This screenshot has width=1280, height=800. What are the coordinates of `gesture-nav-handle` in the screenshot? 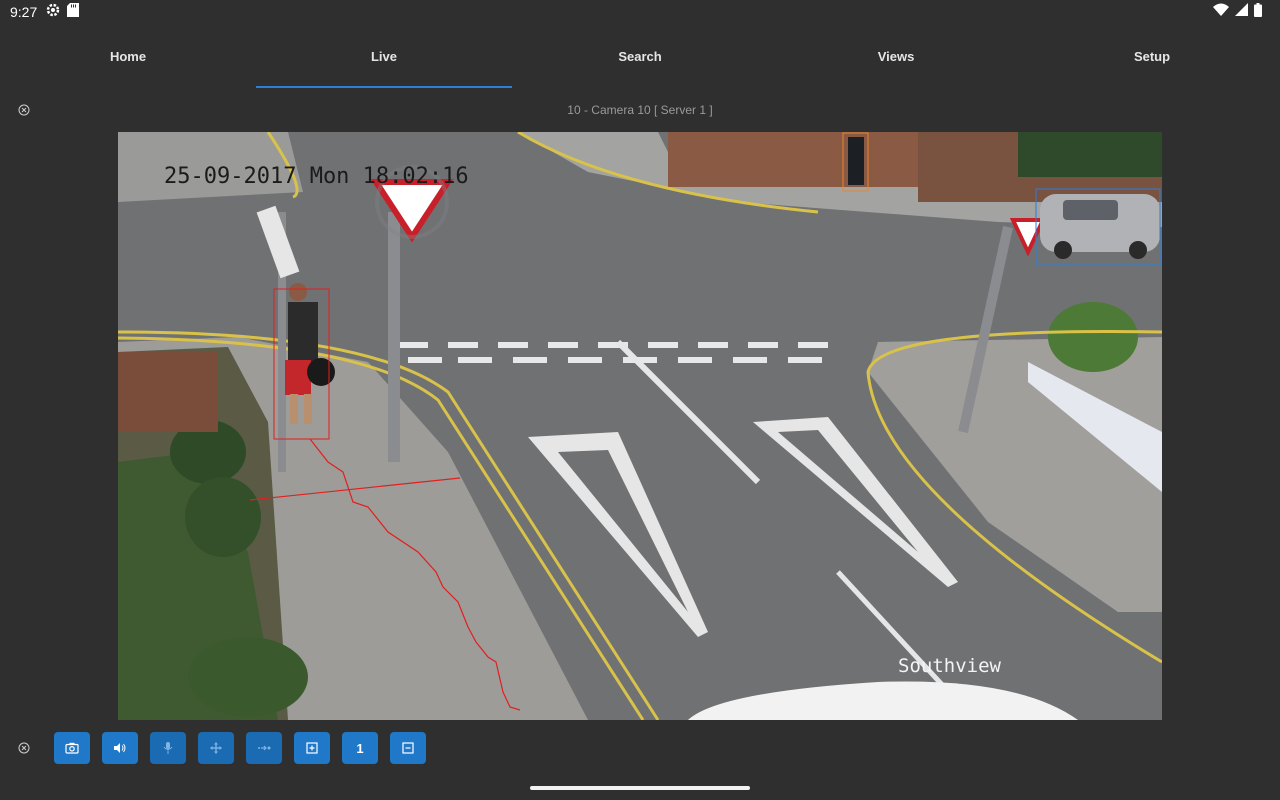 It's located at (640, 788).